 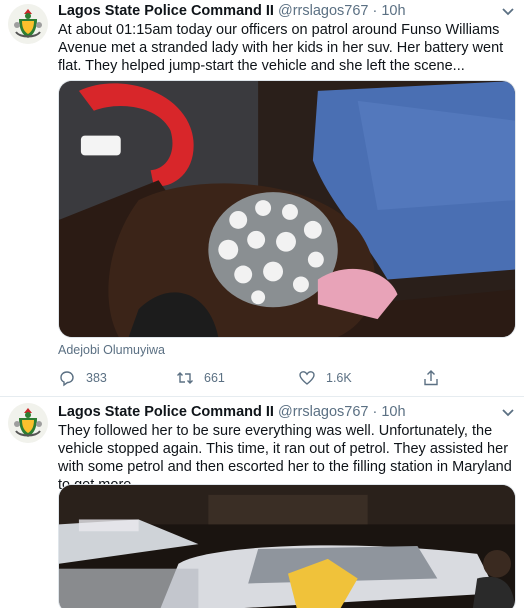 I want to click on like-count: 1.6K, so click(x=339, y=378).